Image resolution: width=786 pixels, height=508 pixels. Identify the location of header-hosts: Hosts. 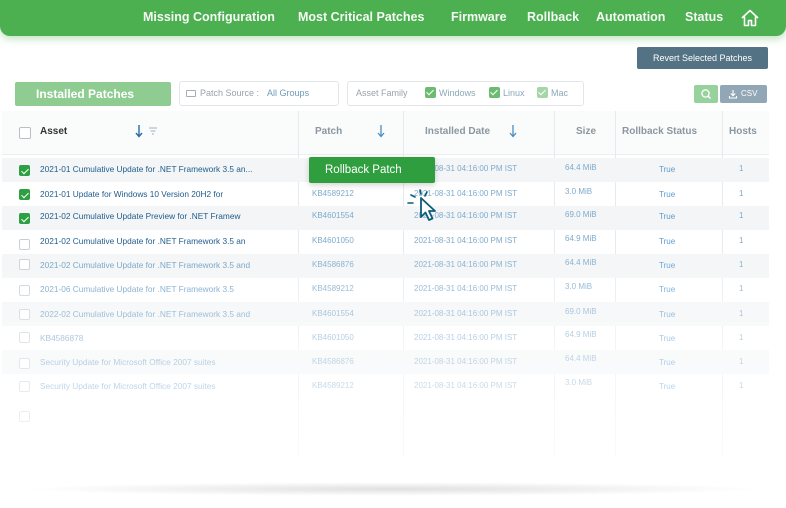
(743, 131).